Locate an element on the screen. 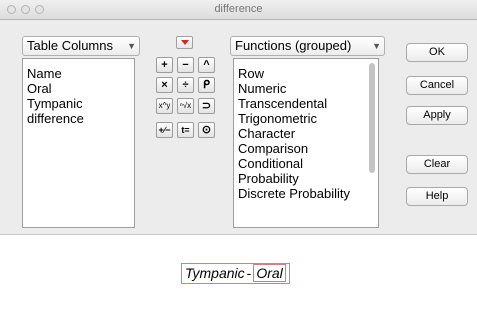 The height and width of the screenshot is (311, 477). window-title: difference is located at coordinates (238, 9).